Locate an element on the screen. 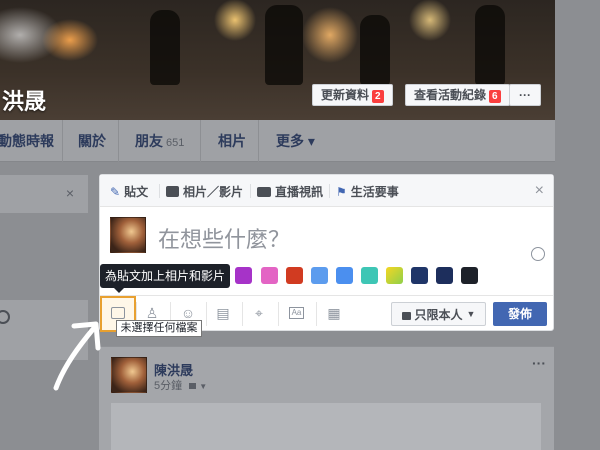  feeling-icon: ☺ is located at coordinates (188, 313).